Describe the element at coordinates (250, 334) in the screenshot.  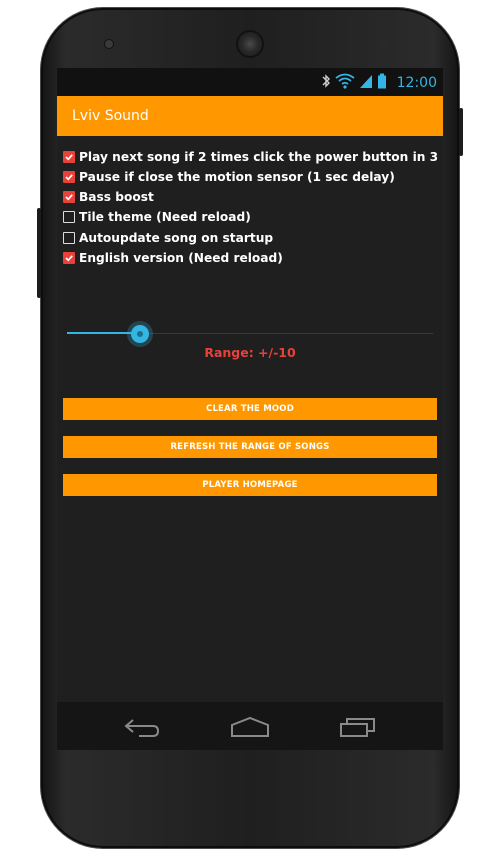
I see `range-slider` at that location.